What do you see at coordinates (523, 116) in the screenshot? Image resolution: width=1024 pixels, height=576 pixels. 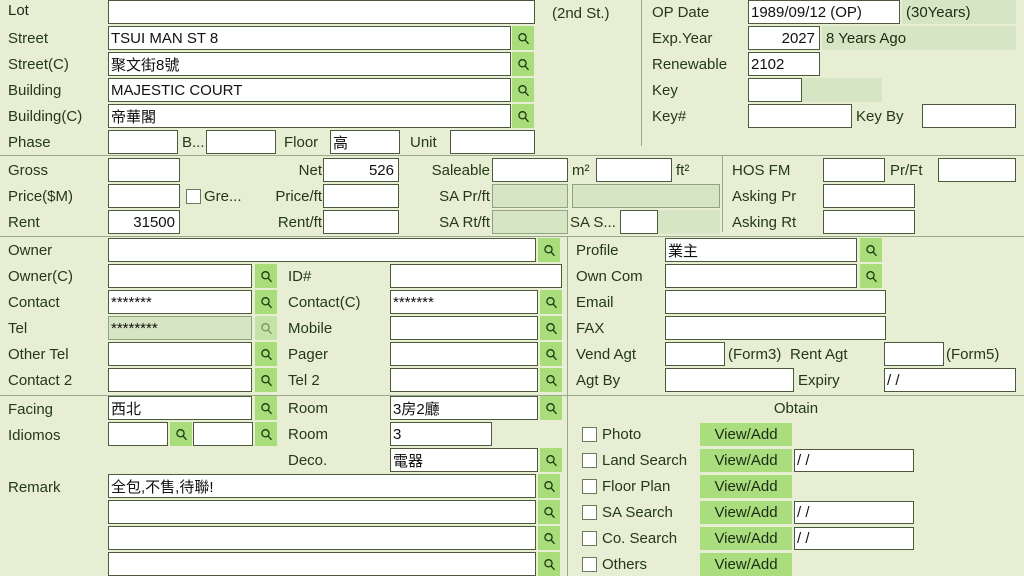 I see `building-chinese-search-button` at bounding box center [523, 116].